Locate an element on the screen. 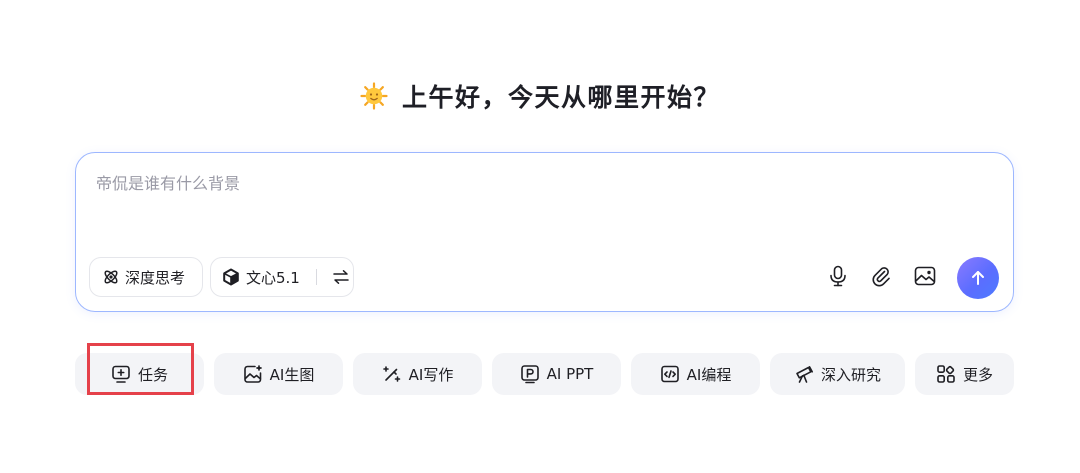  shortcut-ai-ppt: AI PPT is located at coordinates (556, 374).